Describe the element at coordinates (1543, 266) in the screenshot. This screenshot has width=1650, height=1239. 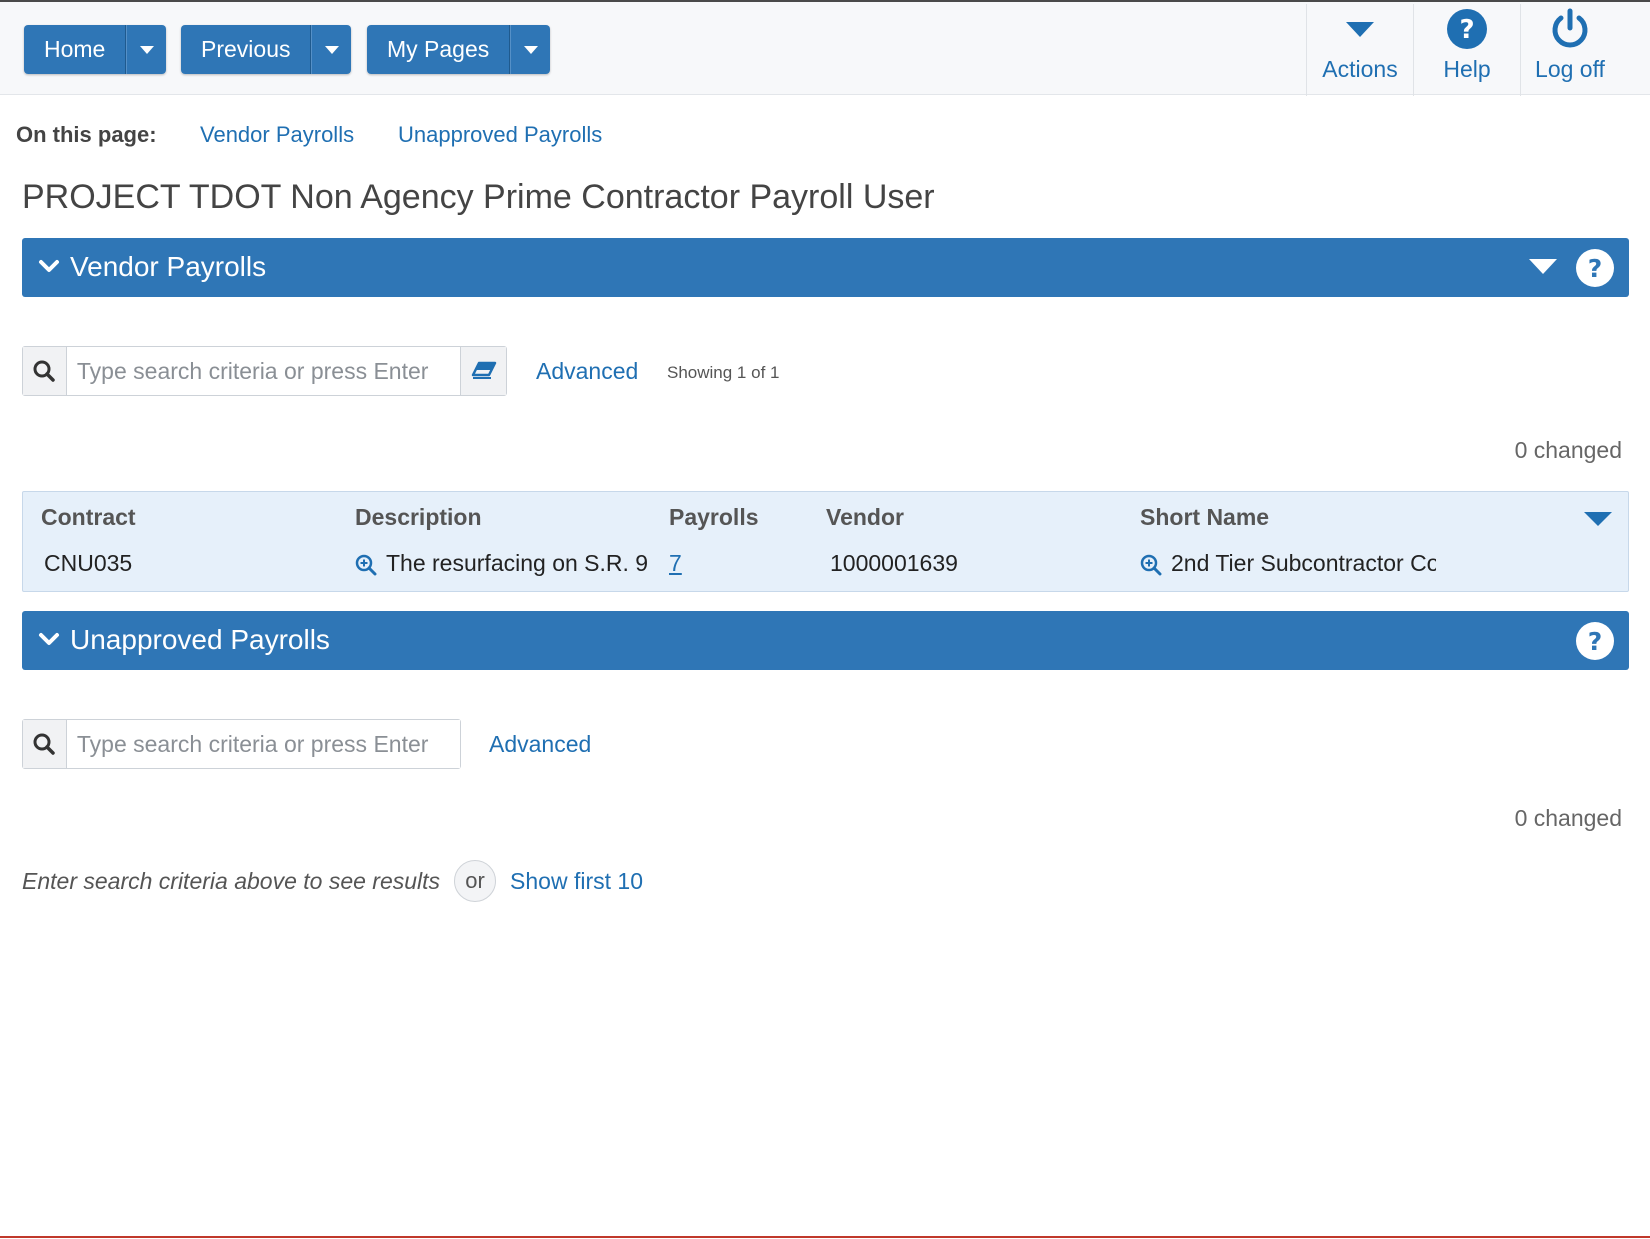
I see `panel-menu-caret-icon` at that location.